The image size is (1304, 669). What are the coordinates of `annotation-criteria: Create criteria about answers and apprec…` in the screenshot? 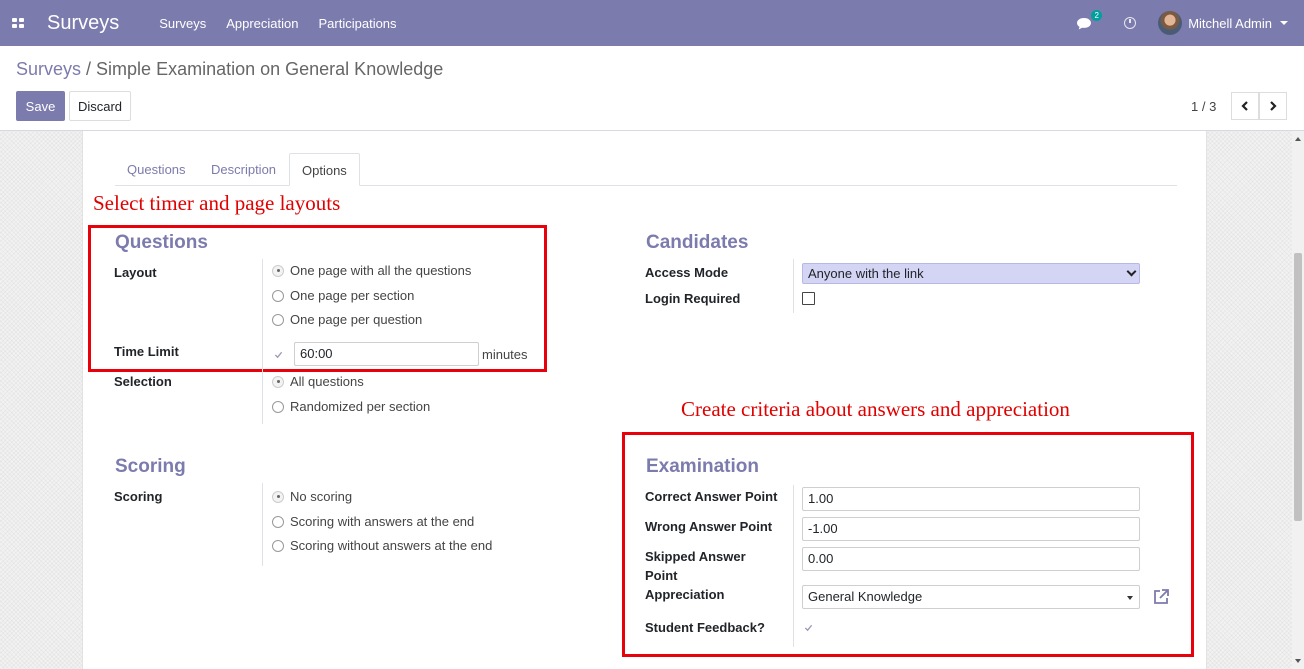 It's located at (875, 409).